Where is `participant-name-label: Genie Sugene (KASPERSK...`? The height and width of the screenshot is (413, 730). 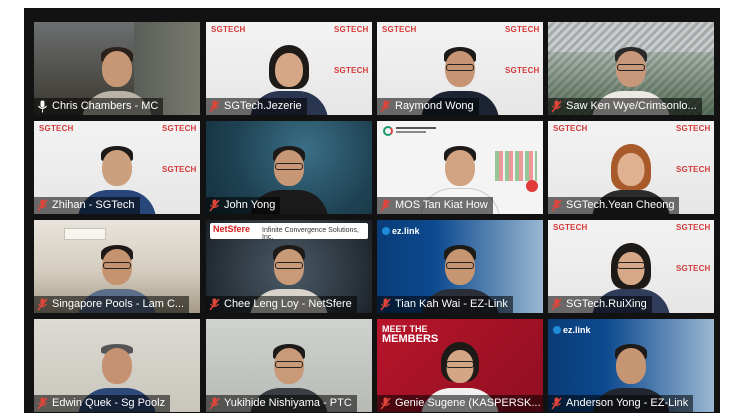 participant-name-label: Genie Sugene (KASPERSK... is located at coordinates (460, 403).